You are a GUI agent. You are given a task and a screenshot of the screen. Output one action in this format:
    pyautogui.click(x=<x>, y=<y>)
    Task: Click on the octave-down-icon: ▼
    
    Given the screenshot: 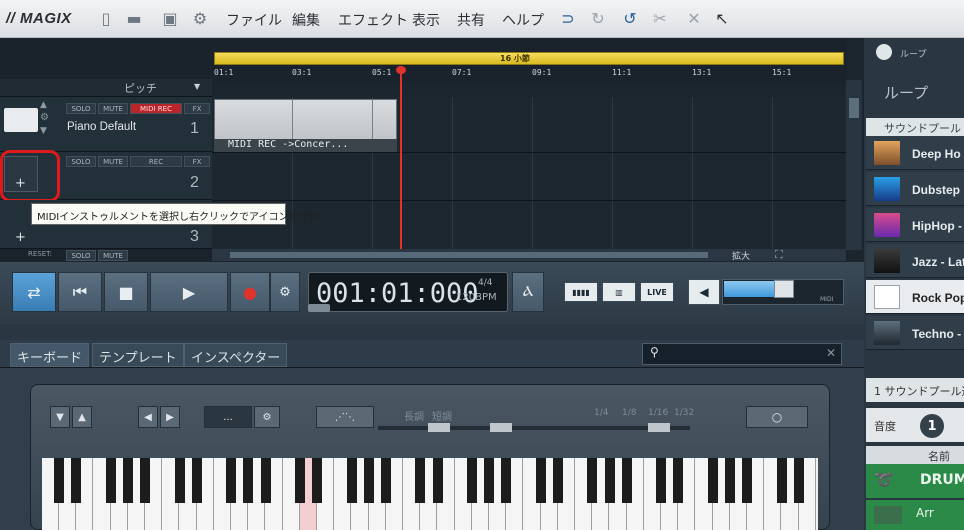 What is the action you would take?
    pyautogui.click(x=60, y=417)
    